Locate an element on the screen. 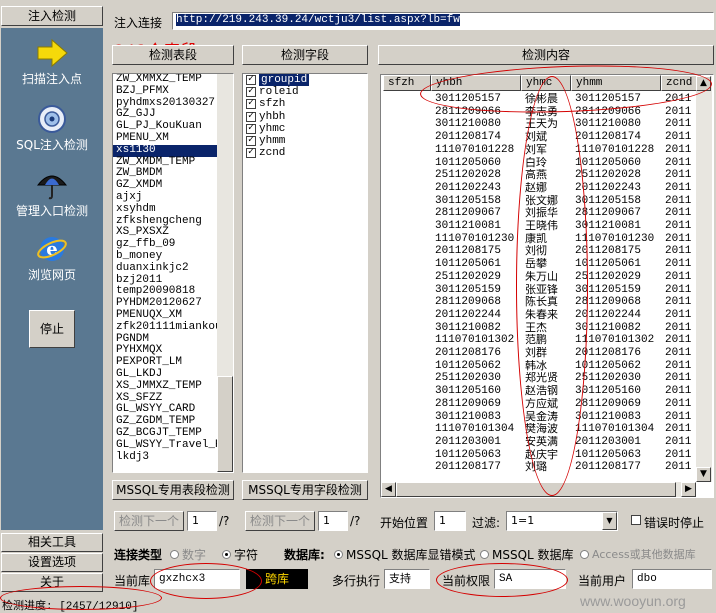 The height and width of the screenshot is (613, 716). field-list-item: ✓ yhmm is located at coordinates (305, 141).